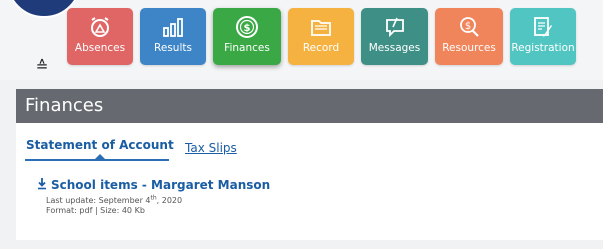  Describe the element at coordinates (100, 145) in the screenshot. I see `tab-statement-of-account: Statement of Account` at that location.